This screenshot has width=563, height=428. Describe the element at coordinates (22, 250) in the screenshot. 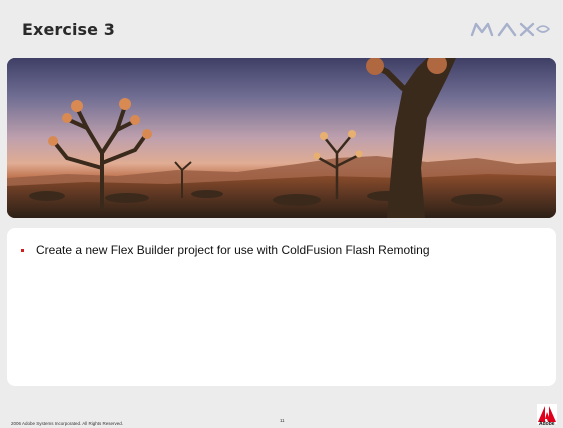

I see `bullet-marker-icon` at that location.